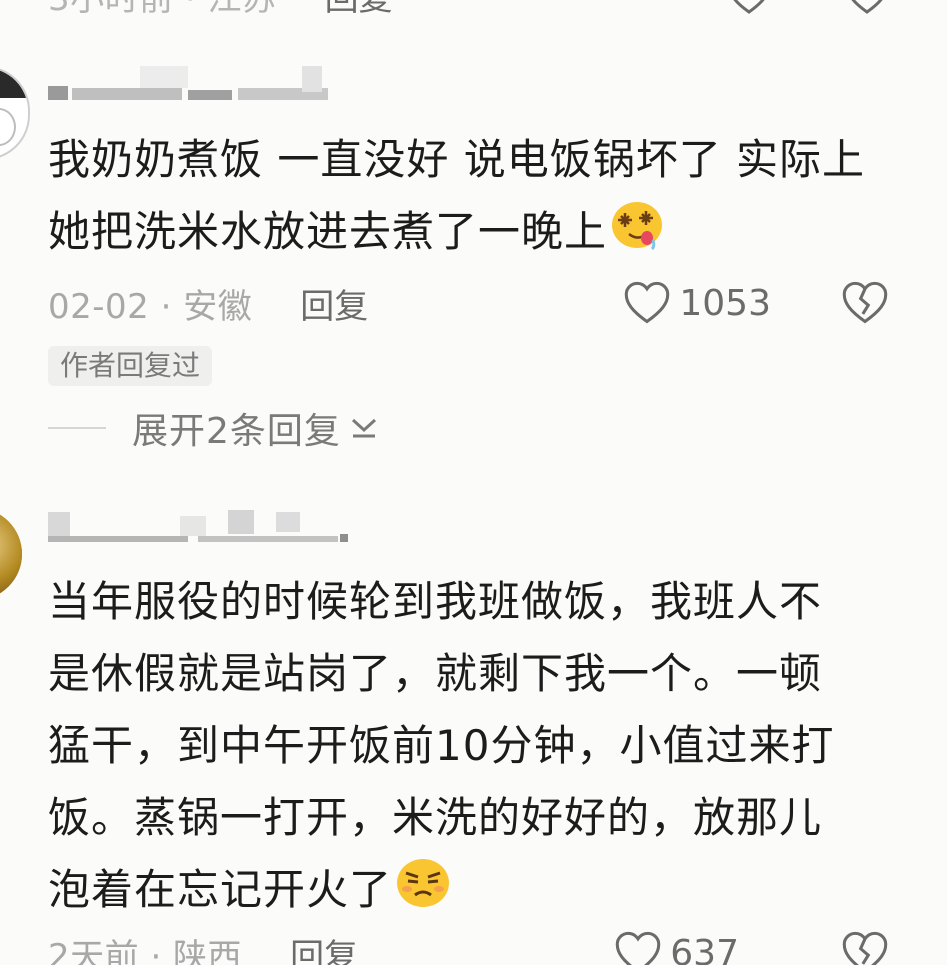  I want to click on comment-meta: 2天前 · 陕西 回复 637, so click(468, 946).